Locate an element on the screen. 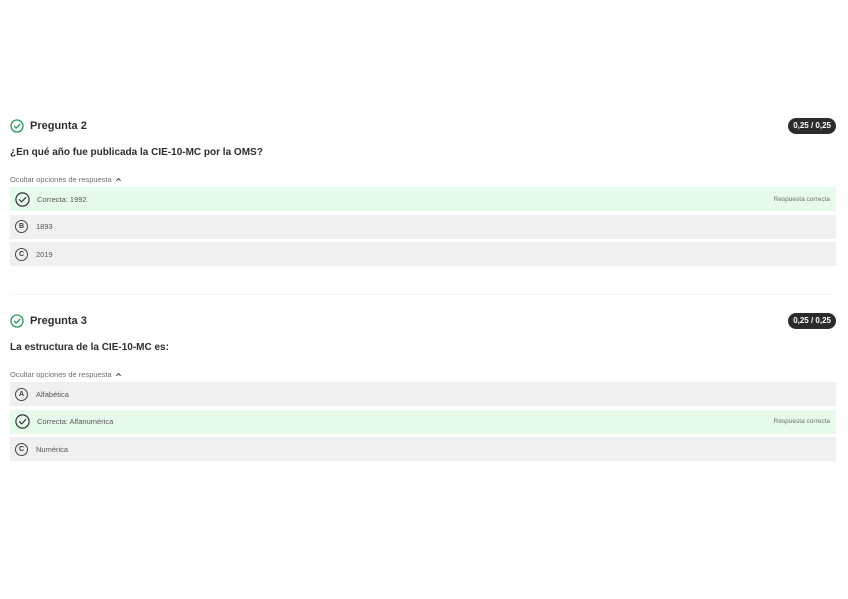 The image size is (848, 599). question-header: Pregunta 2 0,25 / 0,25 is located at coordinates (423, 126).